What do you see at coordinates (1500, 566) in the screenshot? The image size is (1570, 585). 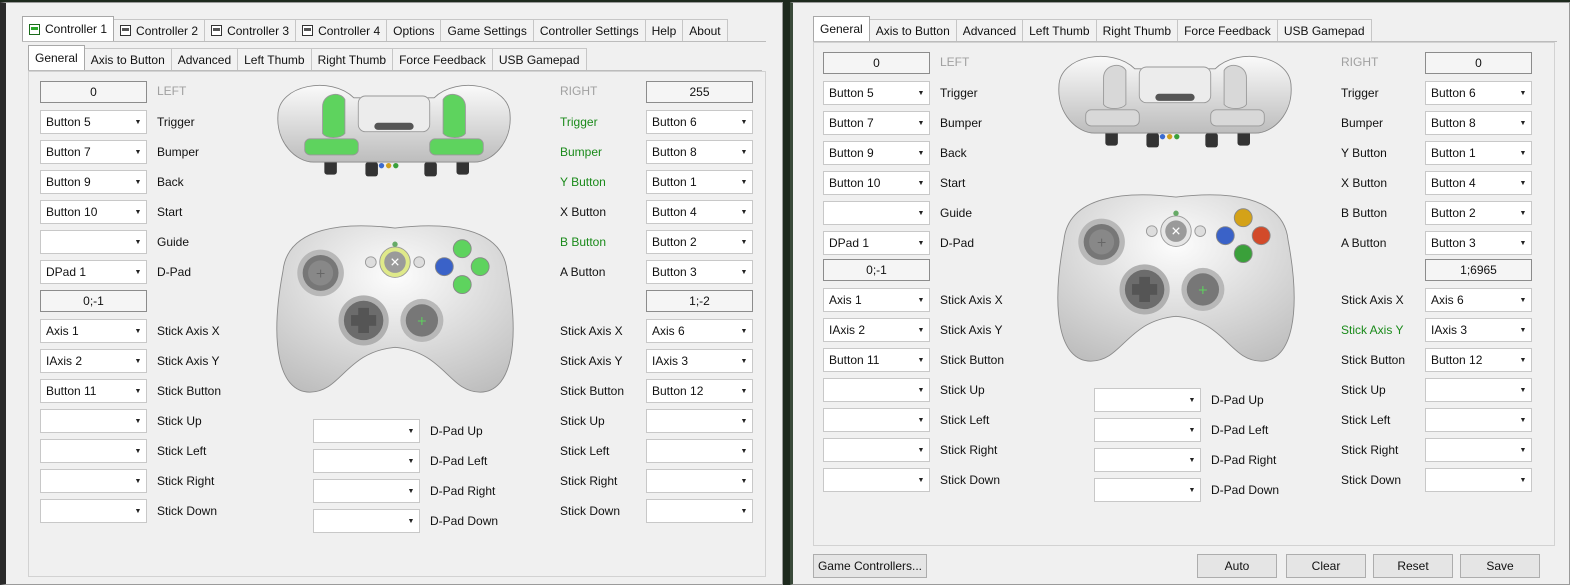 I see `save-button: Save` at bounding box center [1500, 566].